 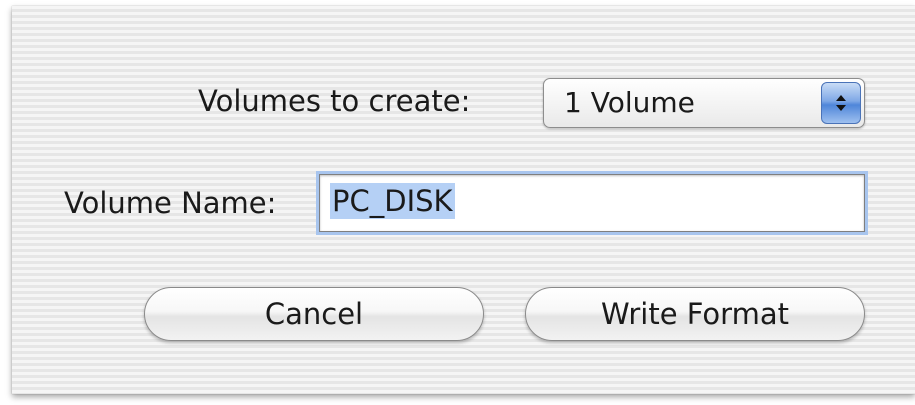 I want to click on volume-name-selected-text: PC_DISK, so click(x=392, y=201).